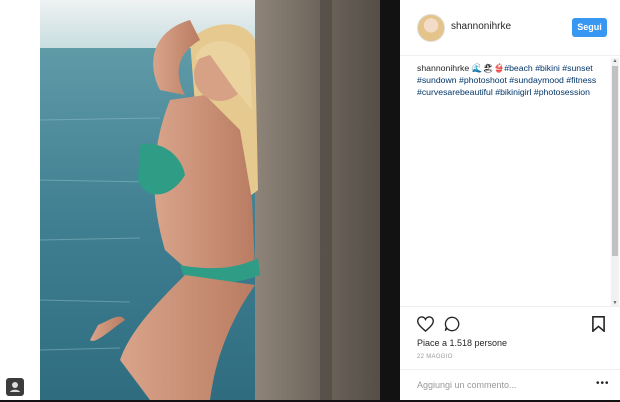  Describe the element at coordinates (518, 68) in the screenshot. I see `hashtag: #beach` at that location.